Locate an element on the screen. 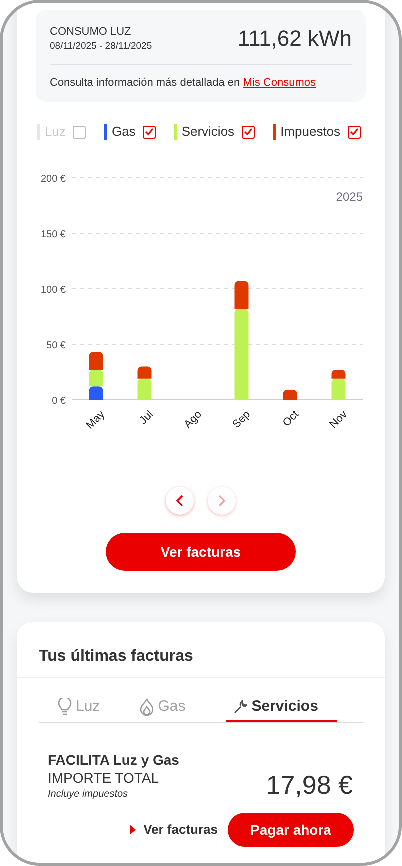 This screenshot has width=402, height=866. consumption-title: CONSUMO LUZ is located at coordinates (91, 32).